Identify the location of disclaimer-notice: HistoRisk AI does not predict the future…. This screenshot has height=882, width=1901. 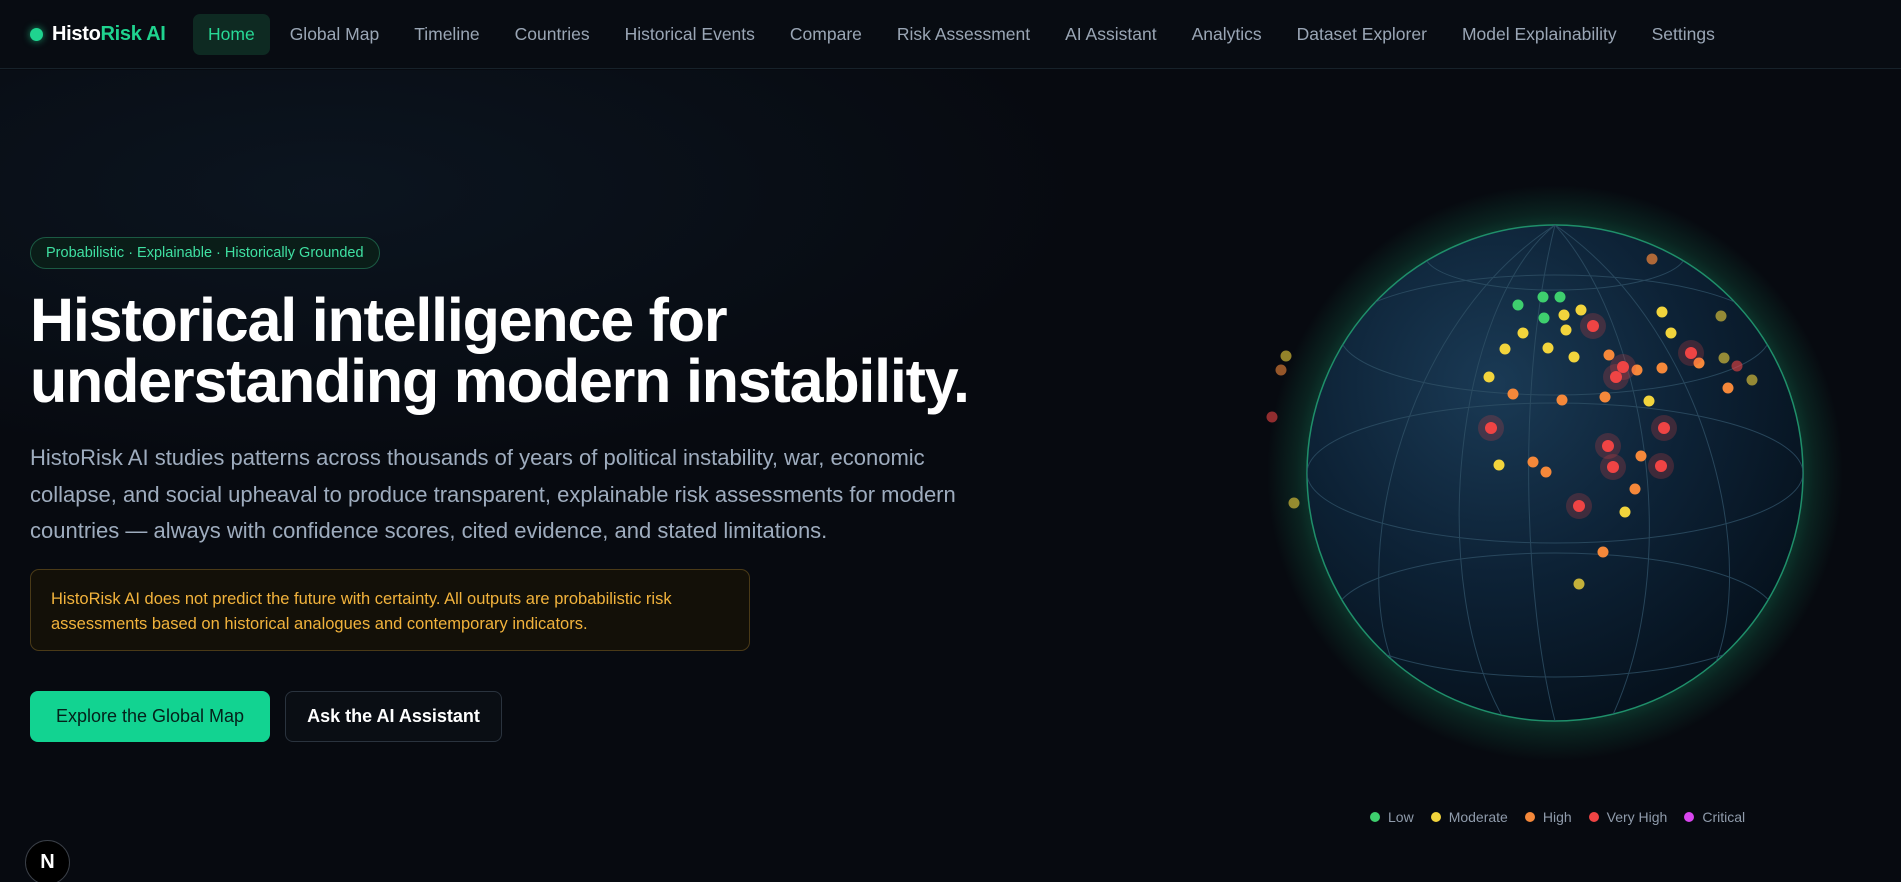
(390, 610).